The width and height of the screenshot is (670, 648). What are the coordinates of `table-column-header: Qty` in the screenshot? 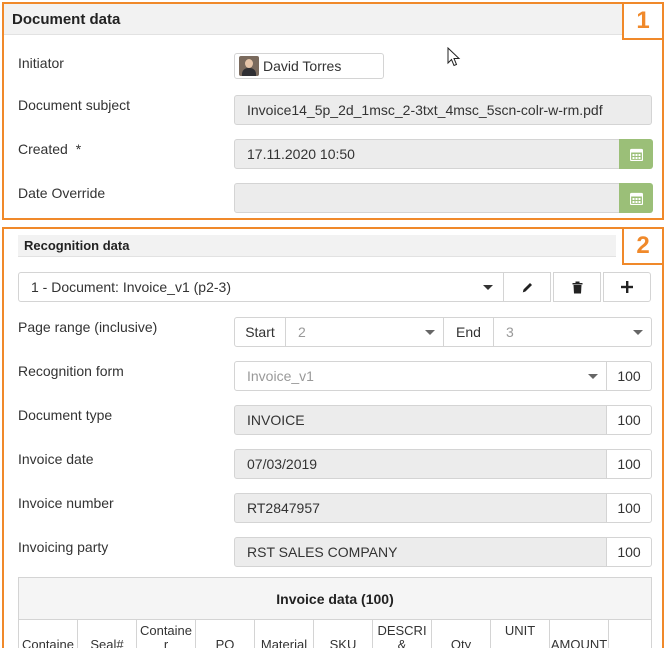 It's located at (461, 634).